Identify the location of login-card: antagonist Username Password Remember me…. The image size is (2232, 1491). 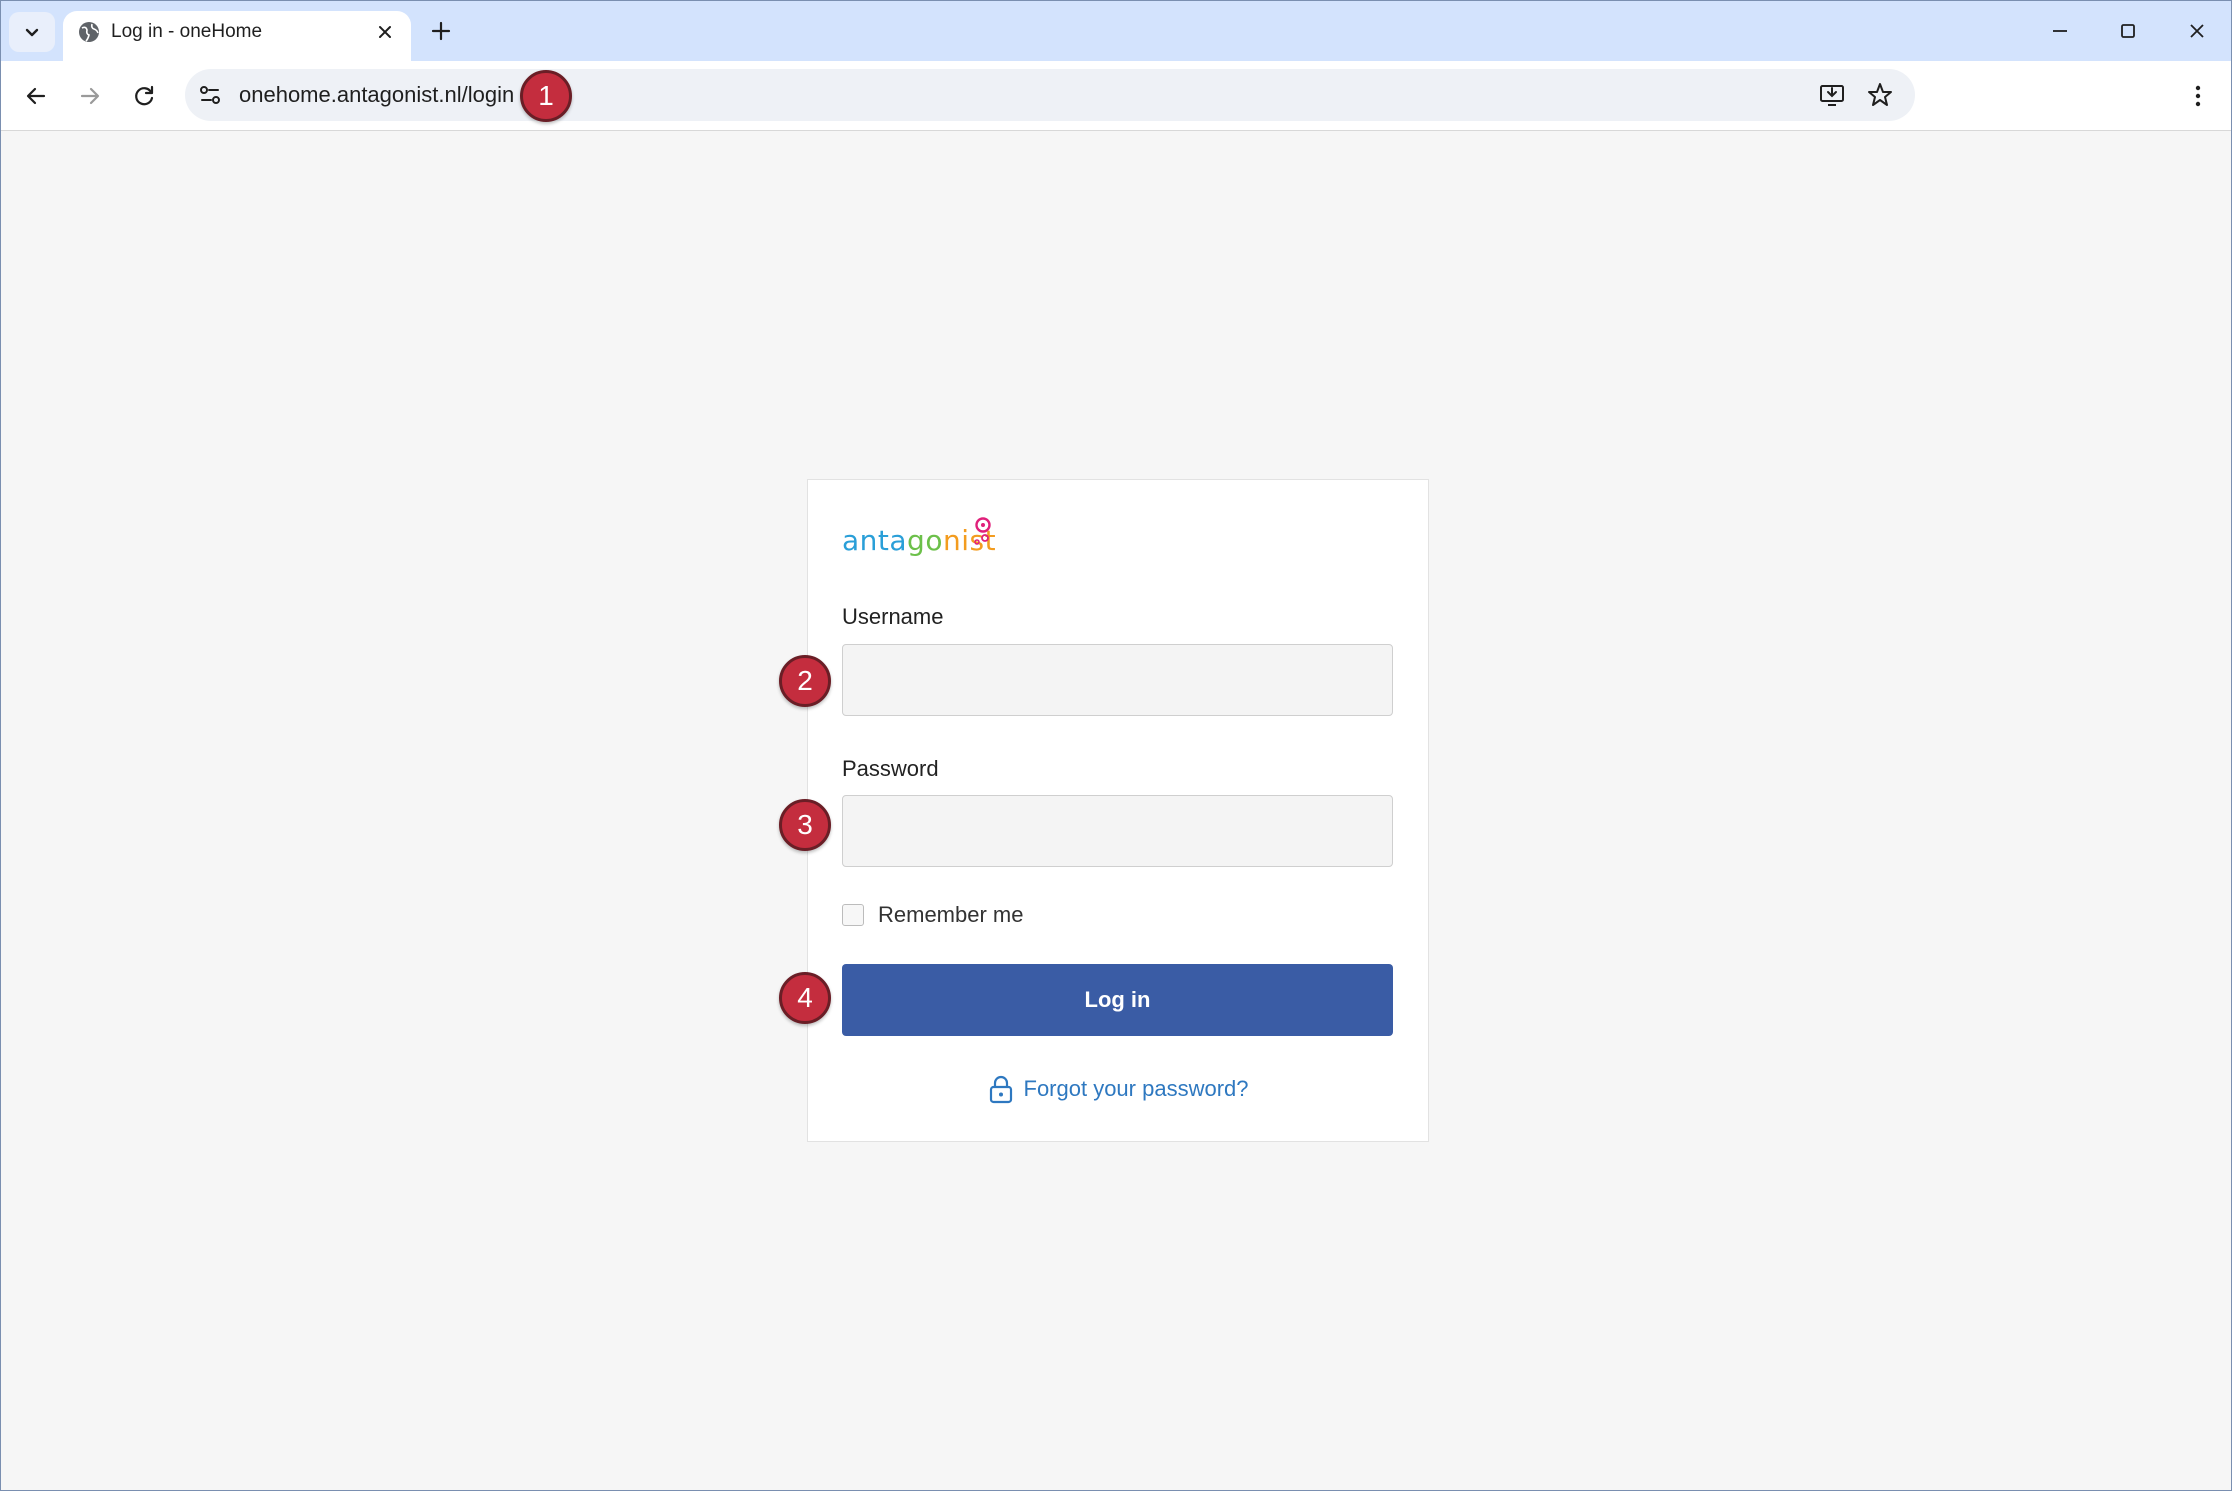
(1118, 810).